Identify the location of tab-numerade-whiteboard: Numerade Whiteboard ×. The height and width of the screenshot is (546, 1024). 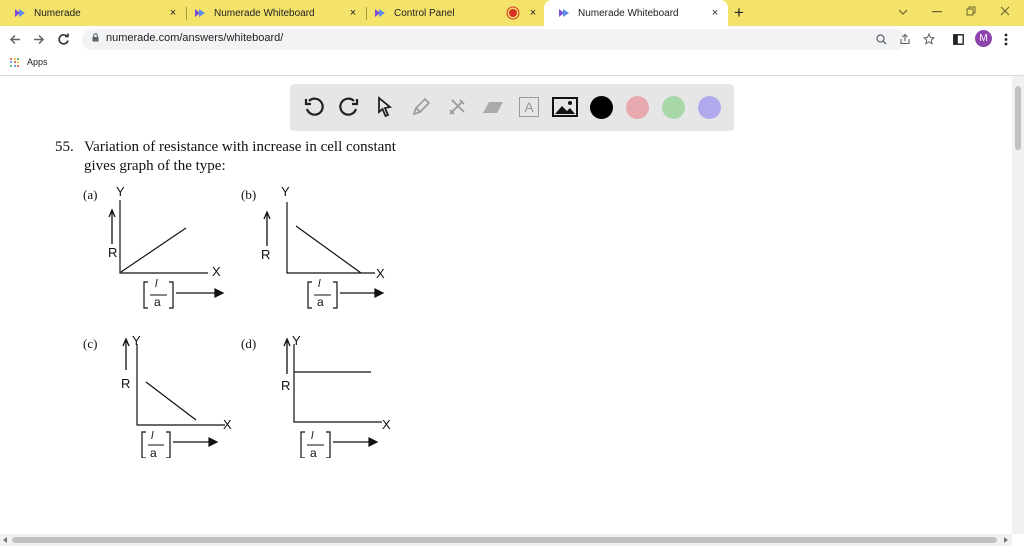
(273, 13).